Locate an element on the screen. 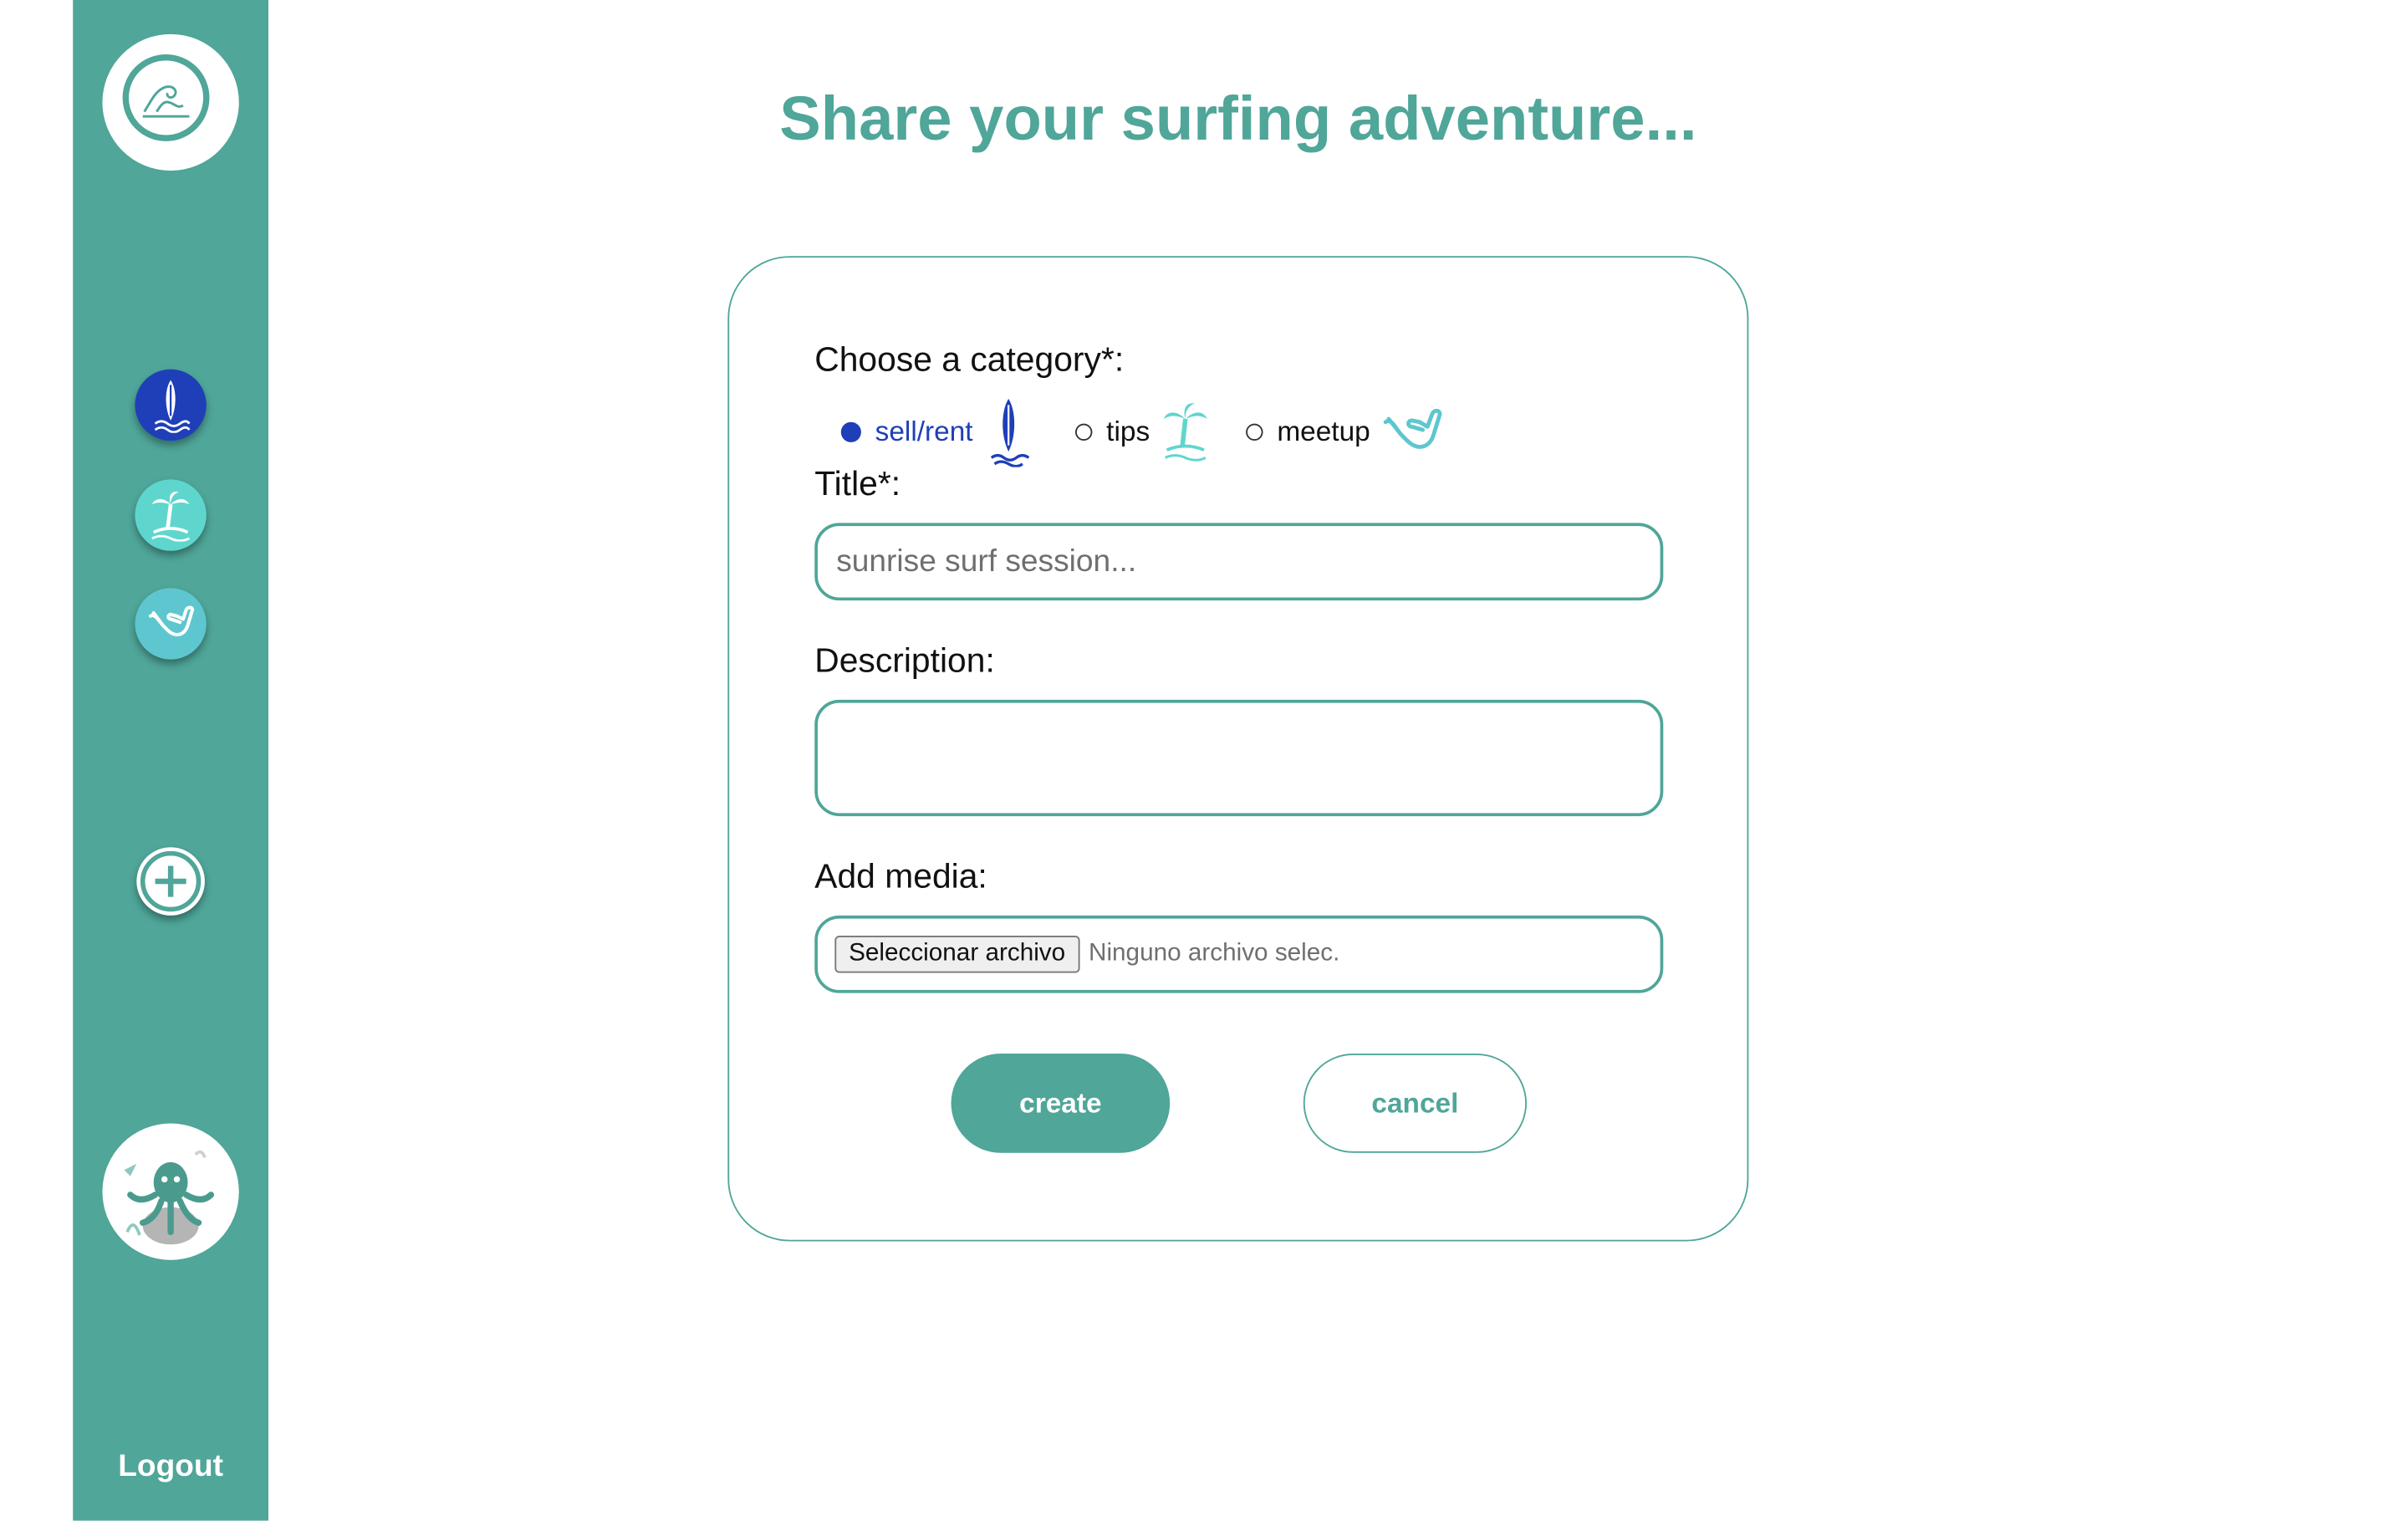 The width and height of the screenshot is (2408, 1521). file-status-text: Ninguno archivo selec. is located at coordinates (1215, 953).